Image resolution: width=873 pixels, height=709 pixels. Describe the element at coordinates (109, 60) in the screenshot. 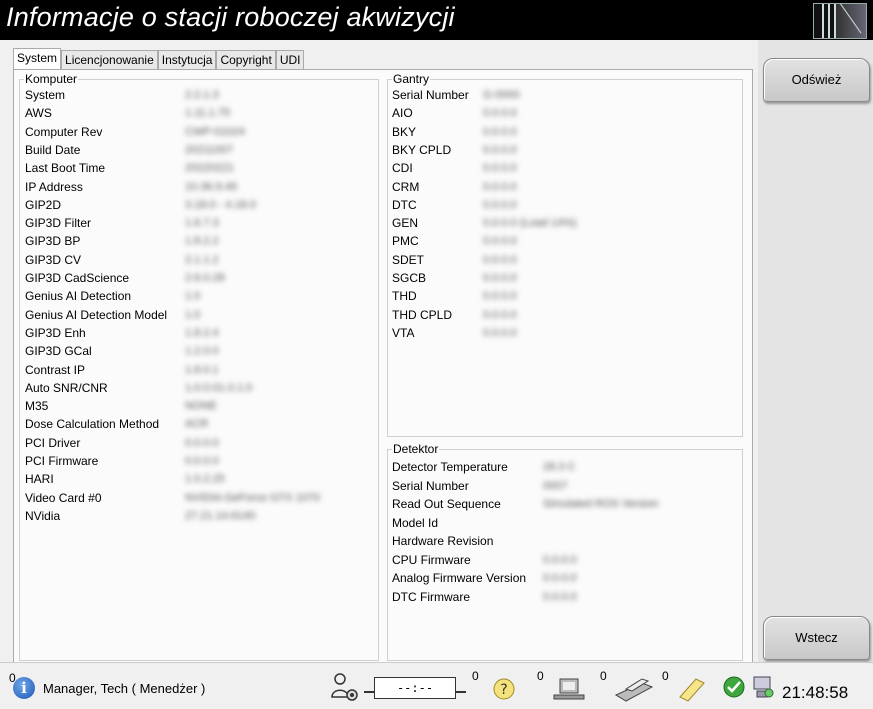

I see `tab-licensing: Licencjonowanie` at that location.